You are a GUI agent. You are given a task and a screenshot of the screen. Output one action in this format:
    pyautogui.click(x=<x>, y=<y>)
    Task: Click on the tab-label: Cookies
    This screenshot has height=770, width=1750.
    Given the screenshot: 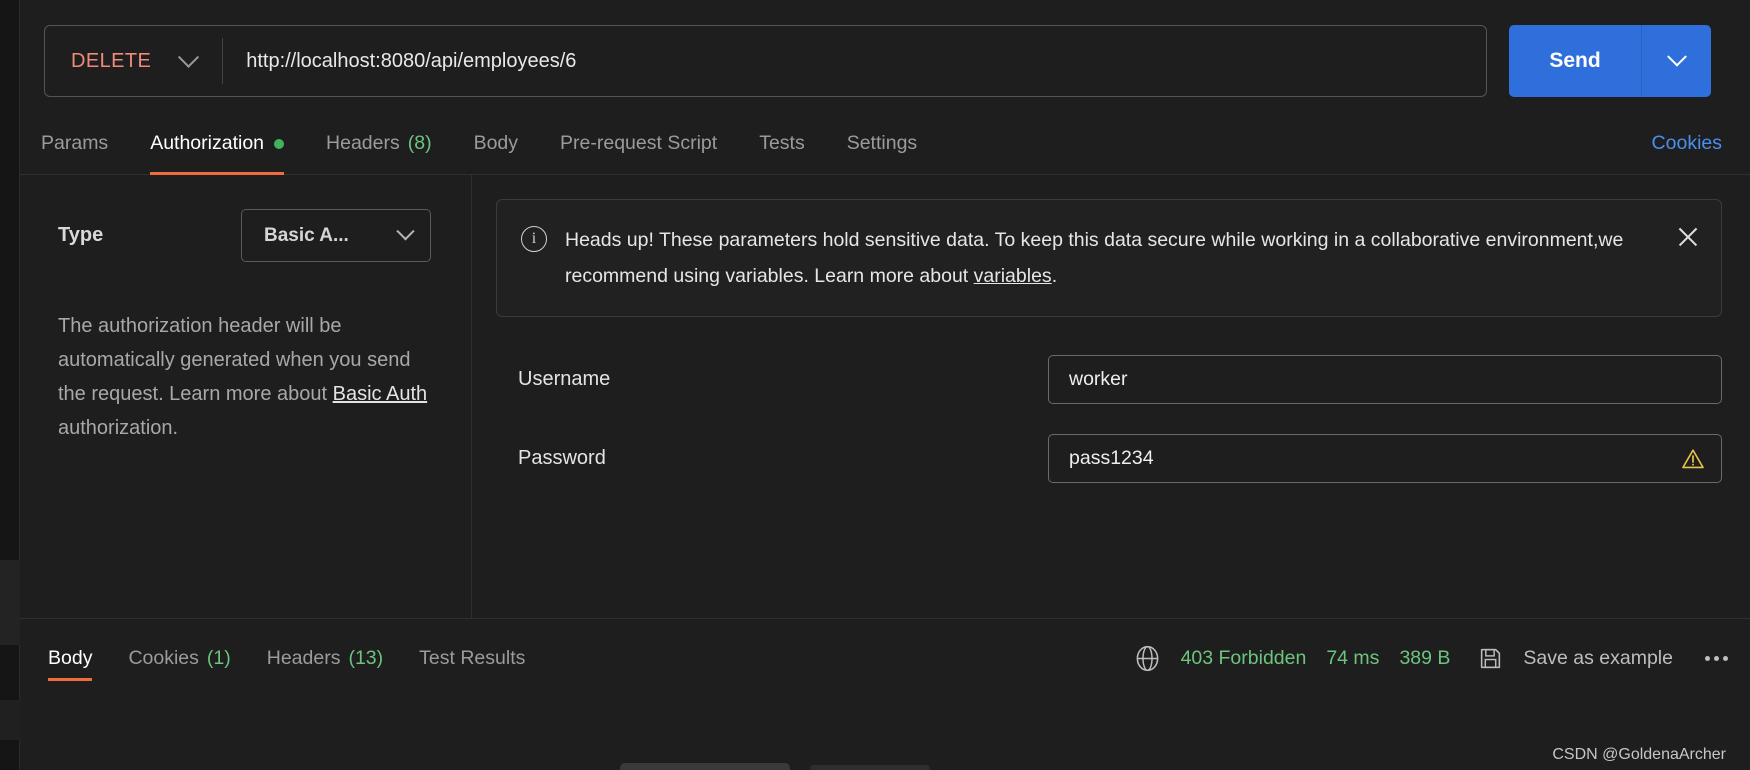 What is the action you would take?
    pyautogui.click(x=163, y=657)
    